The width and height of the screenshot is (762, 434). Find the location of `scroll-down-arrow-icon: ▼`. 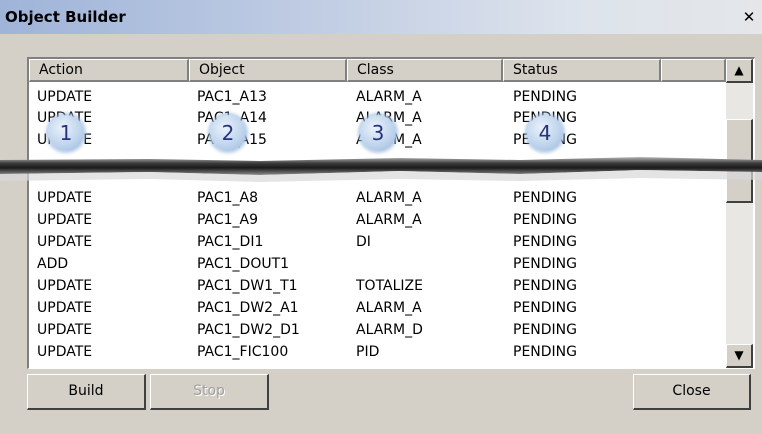

scroll-down-arrow-icon: ▼ is located at coordinates (739, 356).